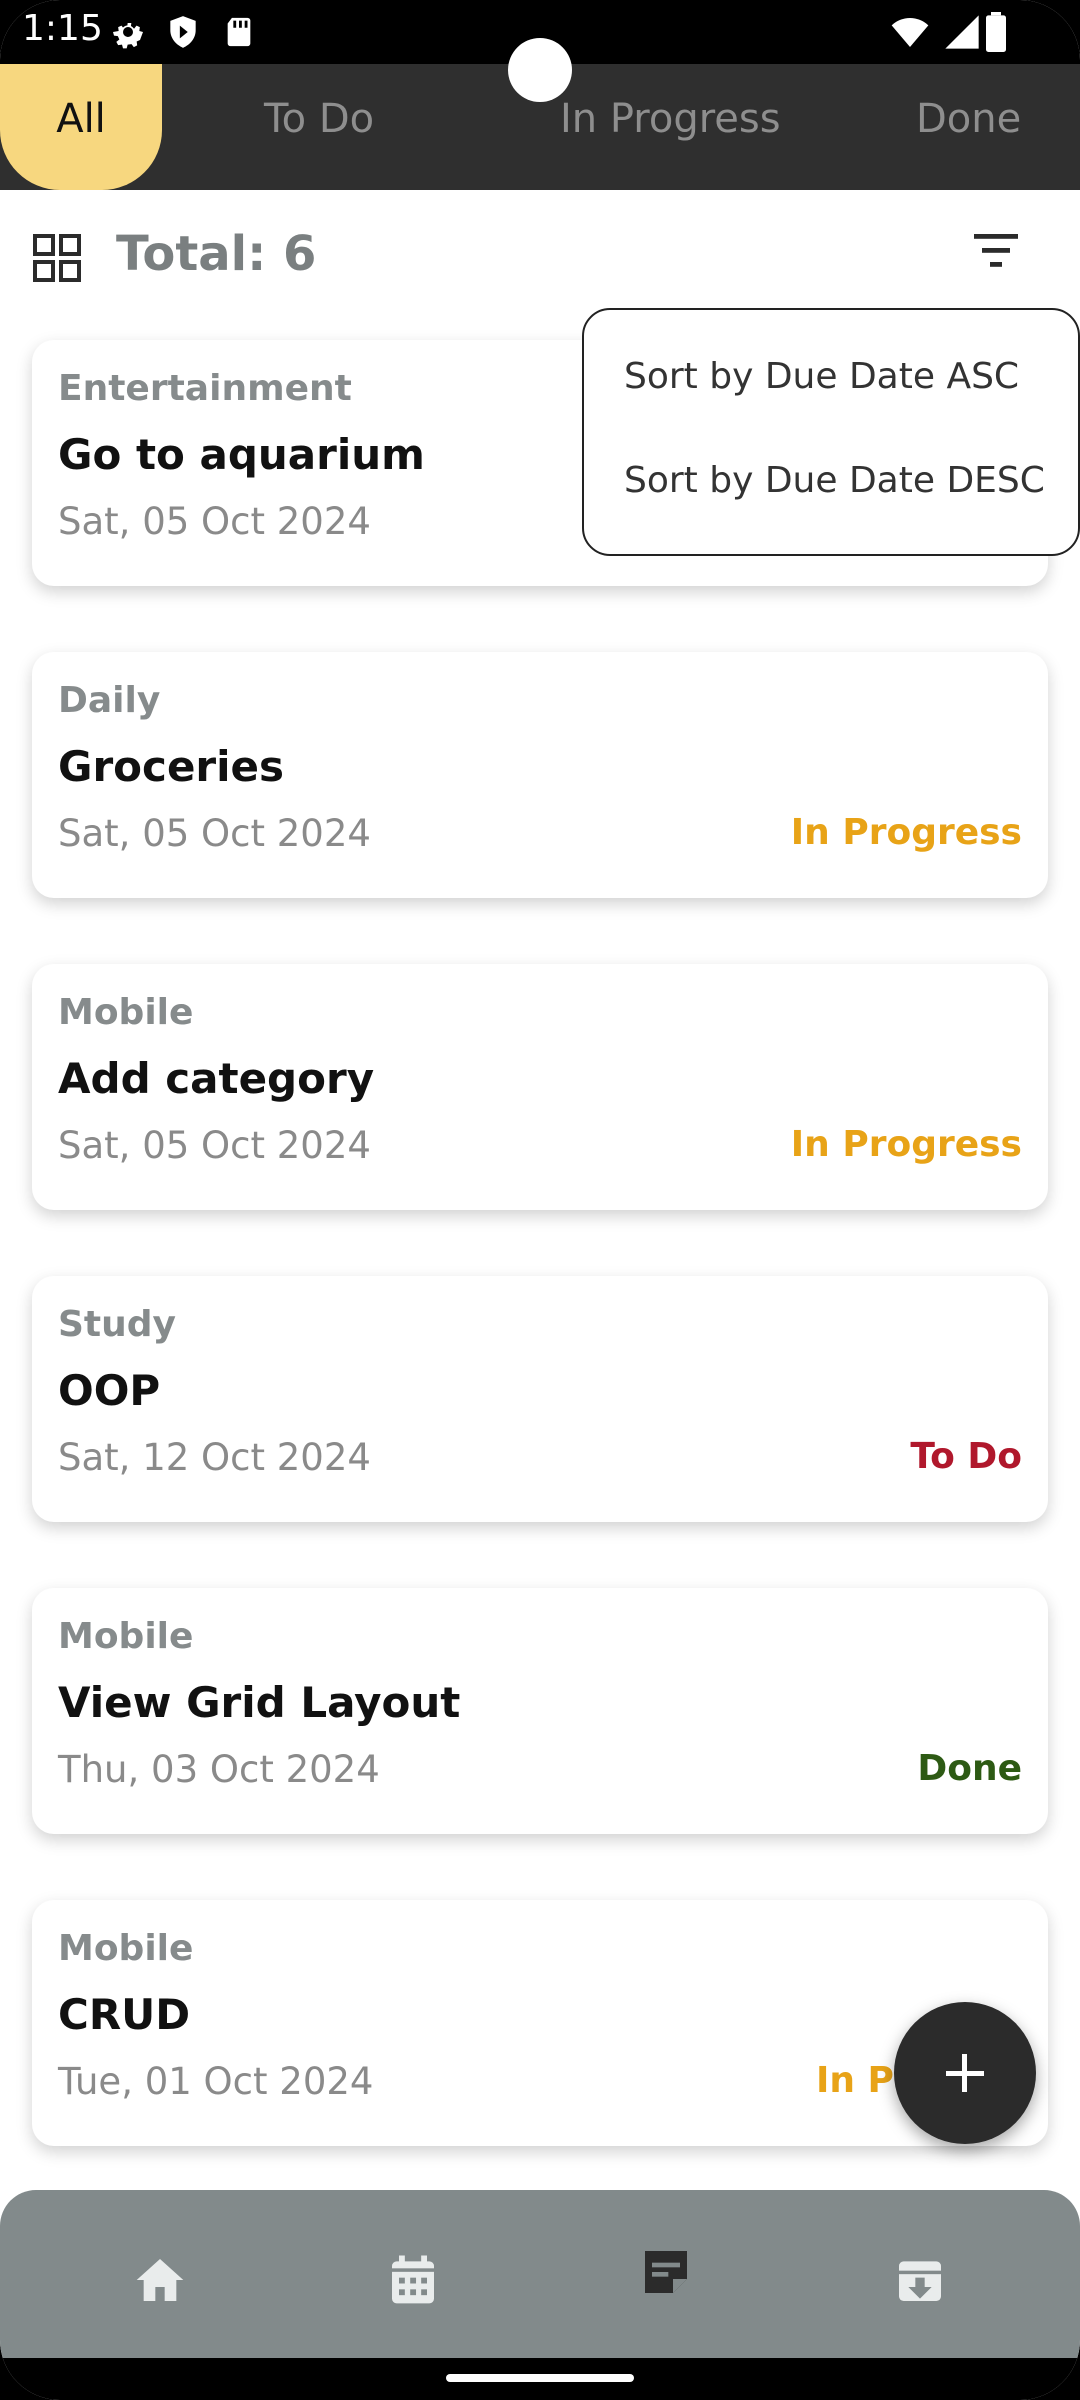  What do you see at coordinates (920, 2280) in the screenshot?
I see `archive-icon` at bounding box center [920, 2280].